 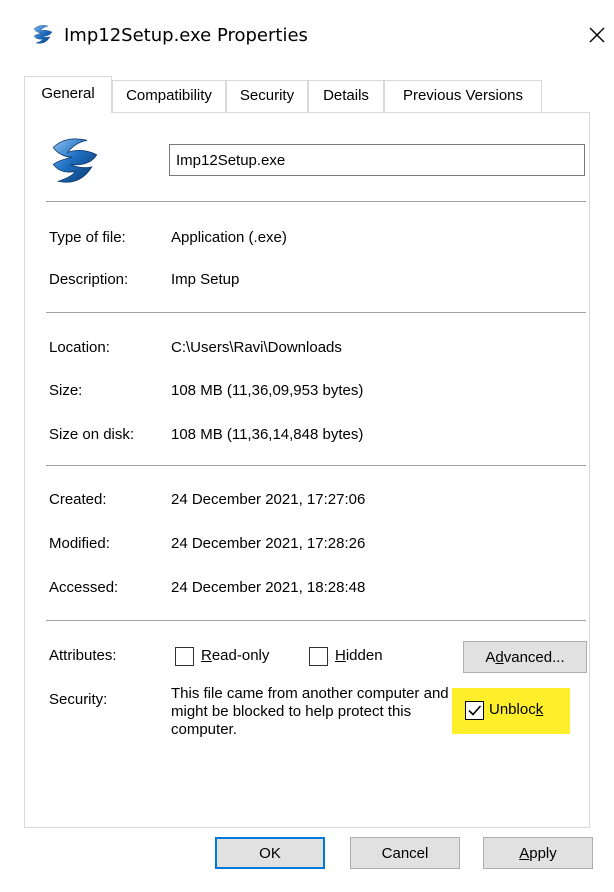 I want to click on read-only-checkbox, so click(x=184, y=656).